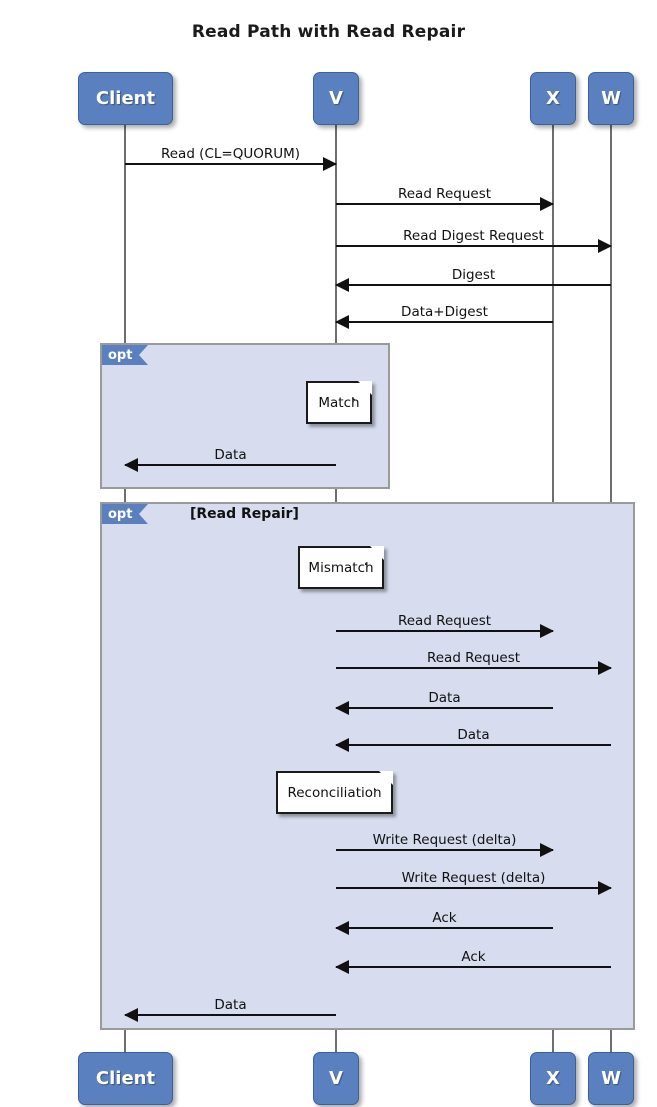 The width and height of the screenshot is (657, 1107). What do you see at coordinates (473, 275) in the screenshot?
I see `message-label: Digest` at bounding box center [473, 275].